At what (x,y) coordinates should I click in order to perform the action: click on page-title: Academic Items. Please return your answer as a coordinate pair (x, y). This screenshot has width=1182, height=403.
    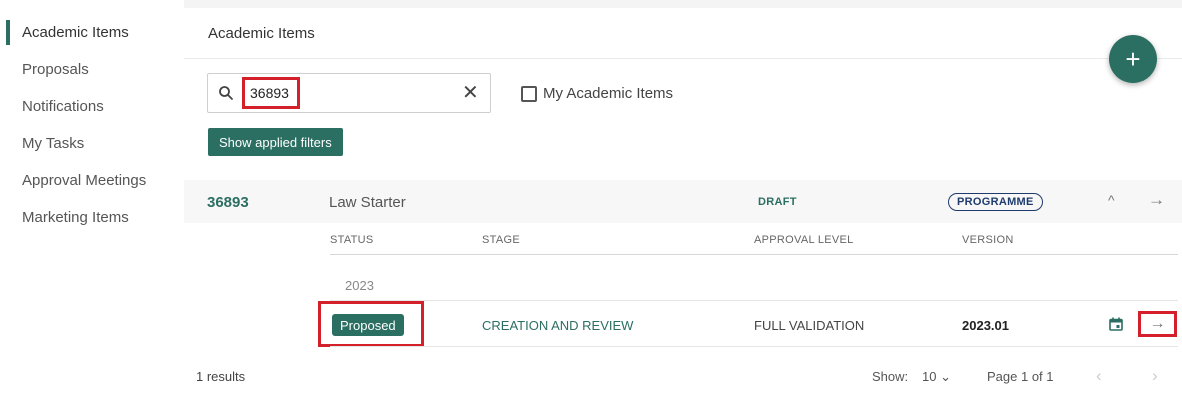
    Looking at the image, I should click on (261, 33).